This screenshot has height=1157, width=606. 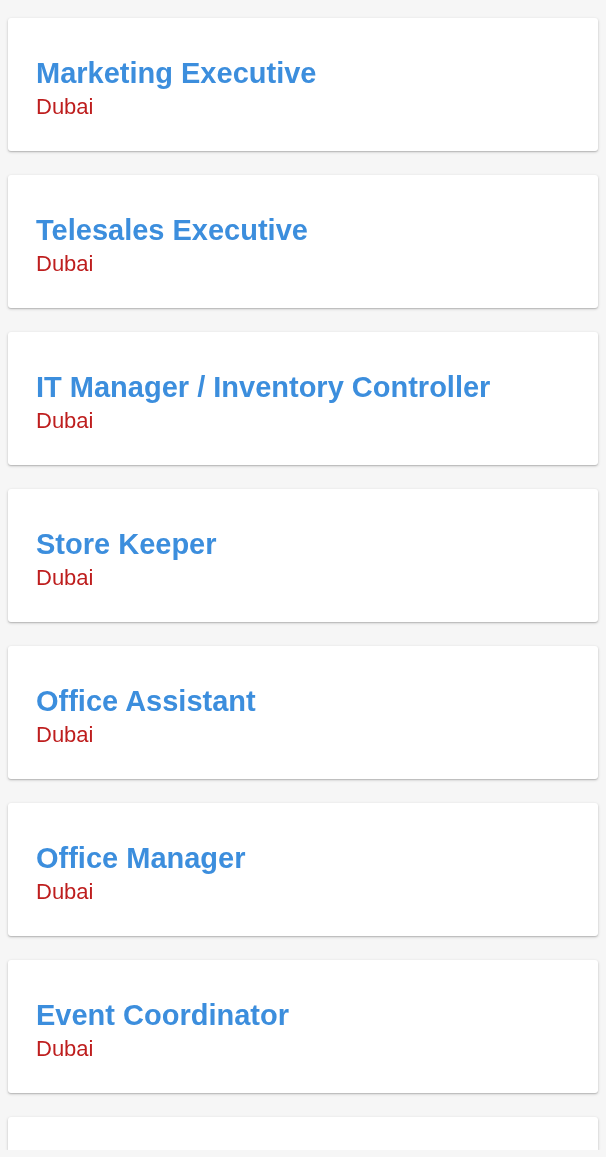 What do you see at coordinates (177, 73) in the screenshot?
I see `job-title: Marketing Executive` at bounding box center [177, 73].